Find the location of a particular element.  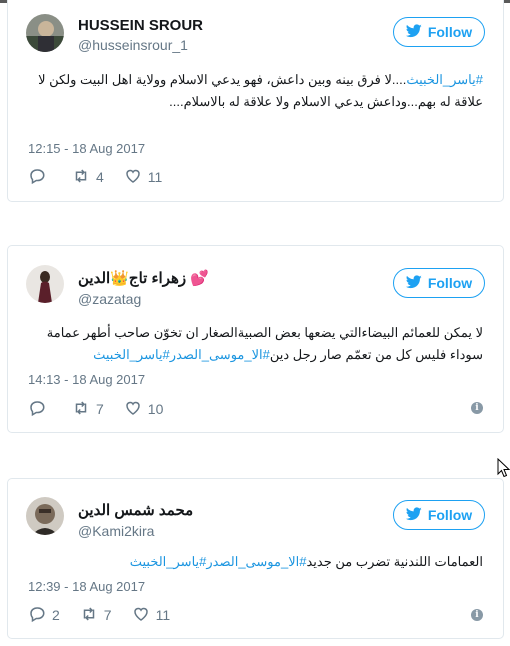

retweet-button: 4 is located at coordinates (88, 177).